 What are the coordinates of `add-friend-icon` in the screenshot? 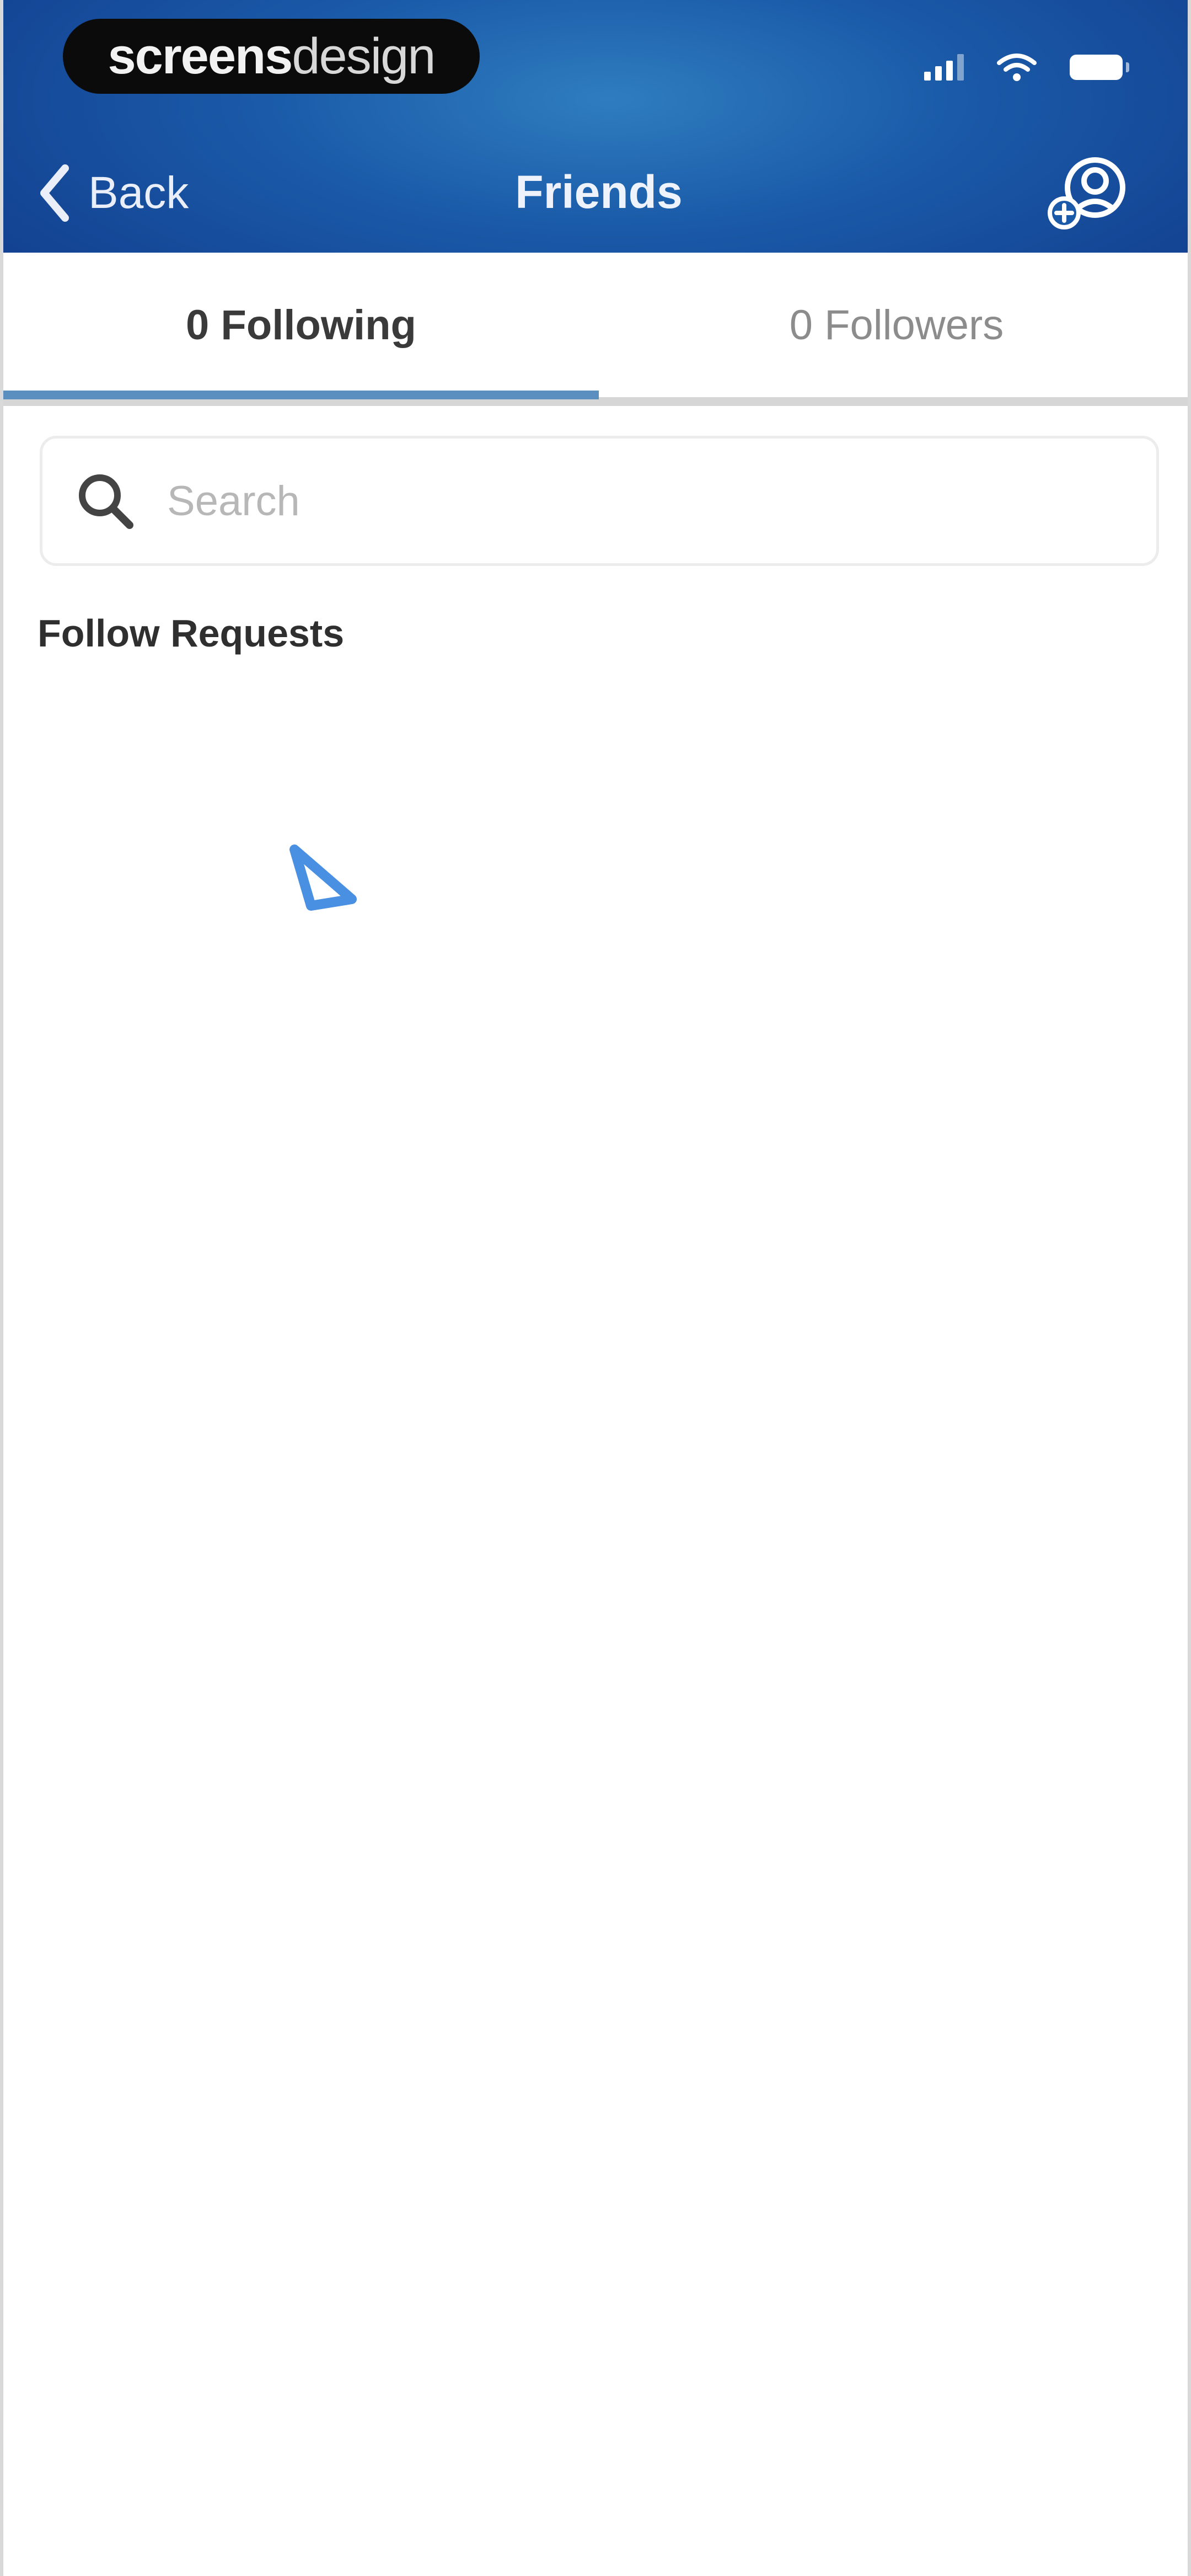 It's located at (1088, 193).